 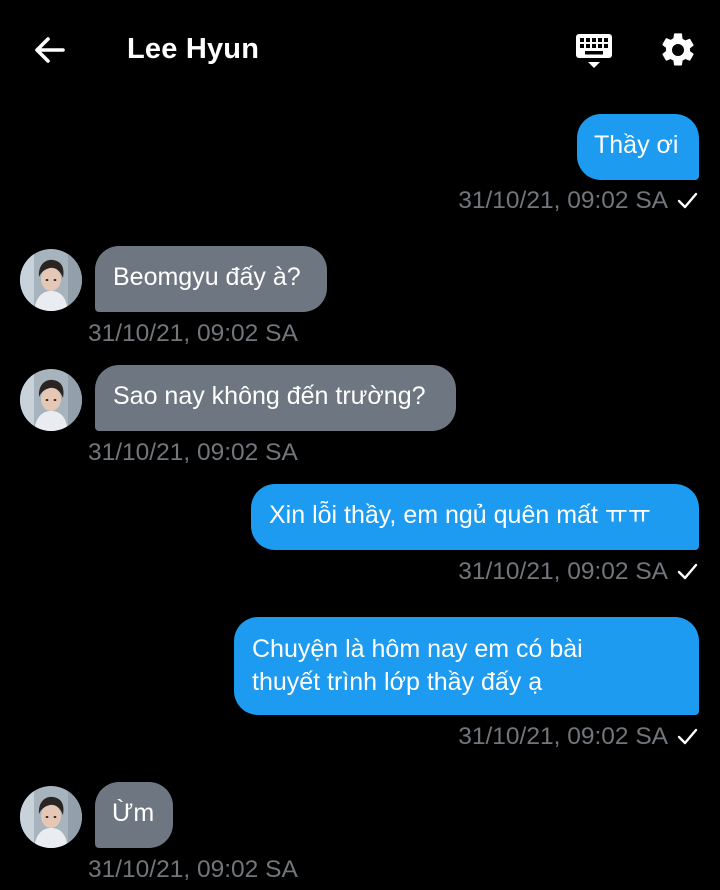 I want to click on keyboard-button, so click(x=594, y=51).